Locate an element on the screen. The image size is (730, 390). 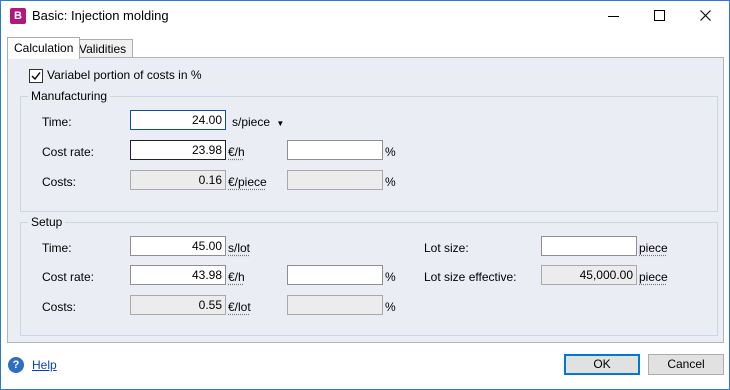
window-title: Basic: Injection molding is located at coordinates (100, 15).